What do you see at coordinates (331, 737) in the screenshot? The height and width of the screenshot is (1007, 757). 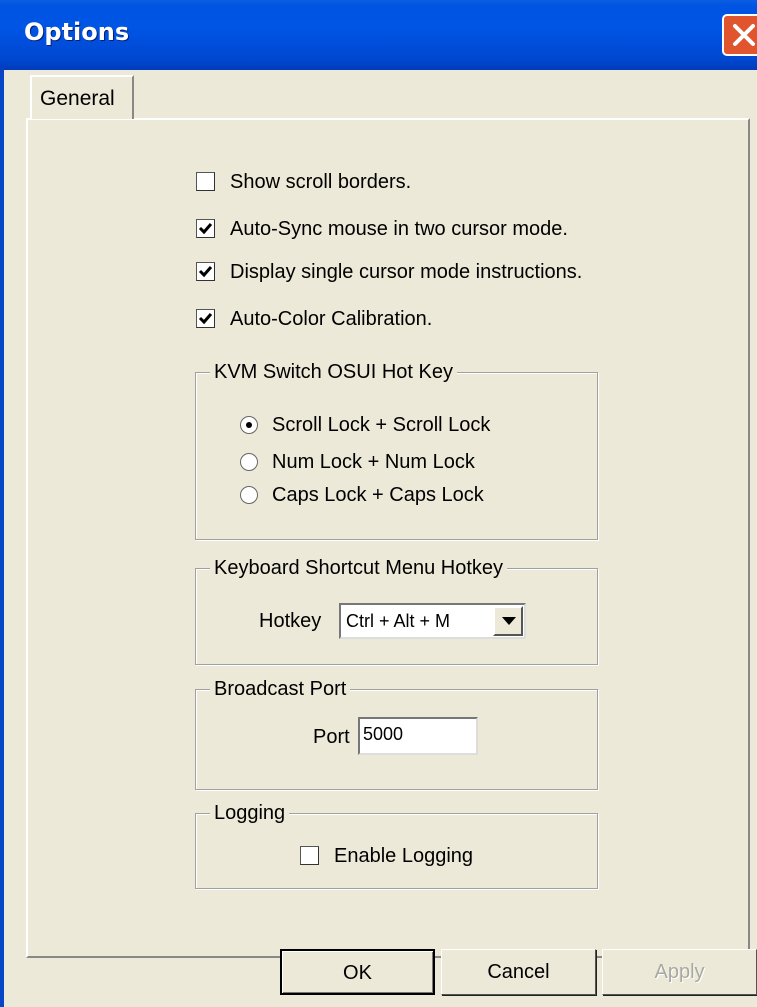 I see `port-label: Port` at bounding box center [331, 737].